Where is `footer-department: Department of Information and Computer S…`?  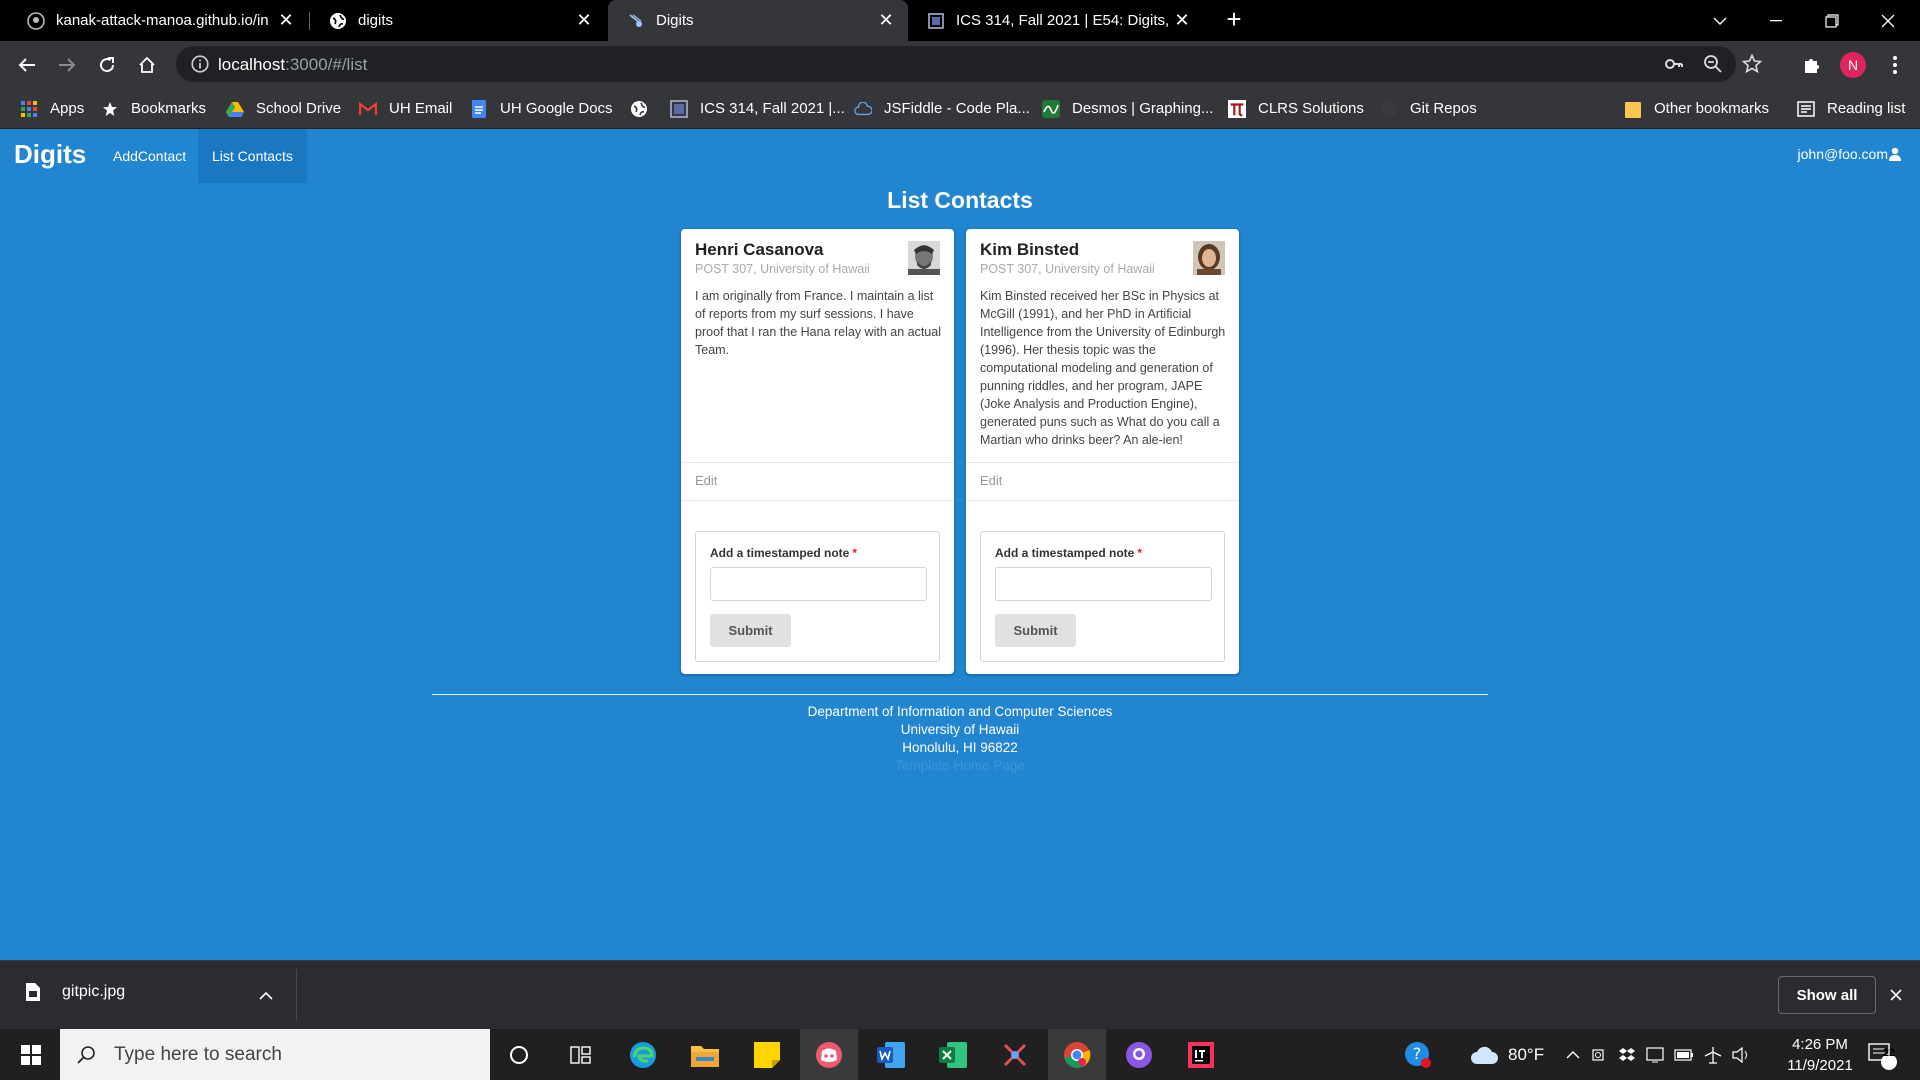 footer-department: Department of Information and Computer S… is located at coordinates (960, 711).